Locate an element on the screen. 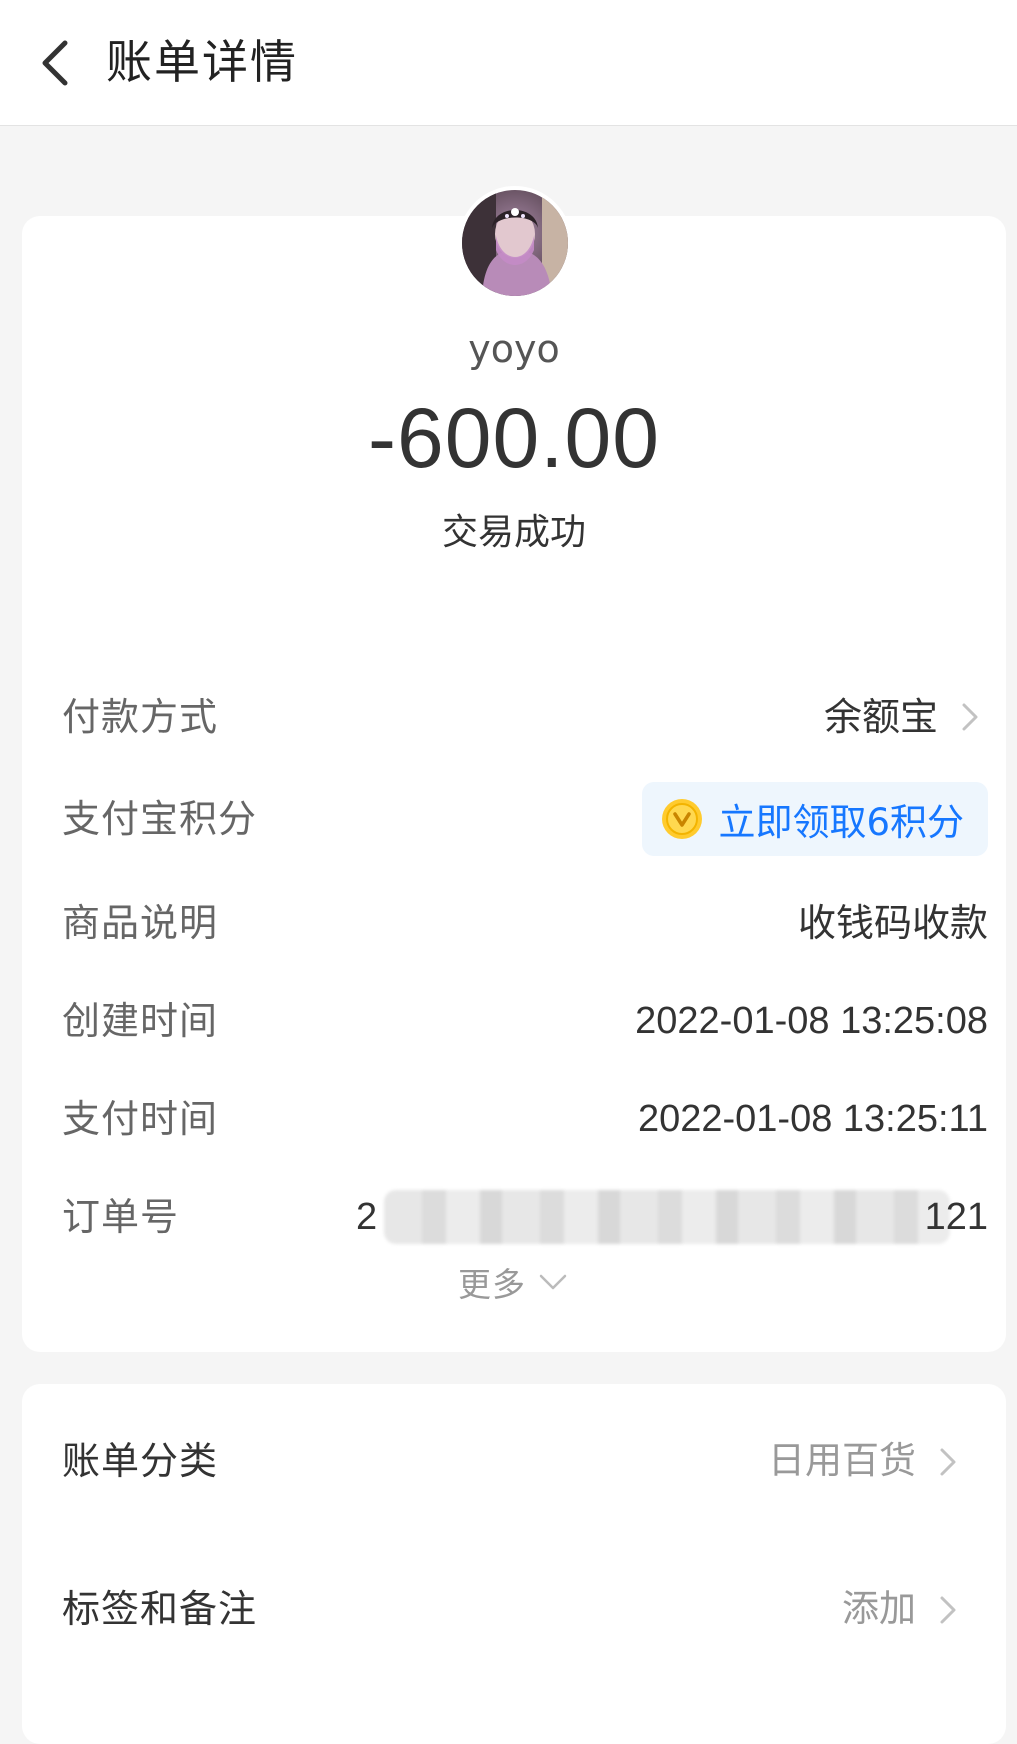 The height and width of the screenshot is (1744, 1017). transaction-status: 交易成功 is located at coordinates (513, 532).